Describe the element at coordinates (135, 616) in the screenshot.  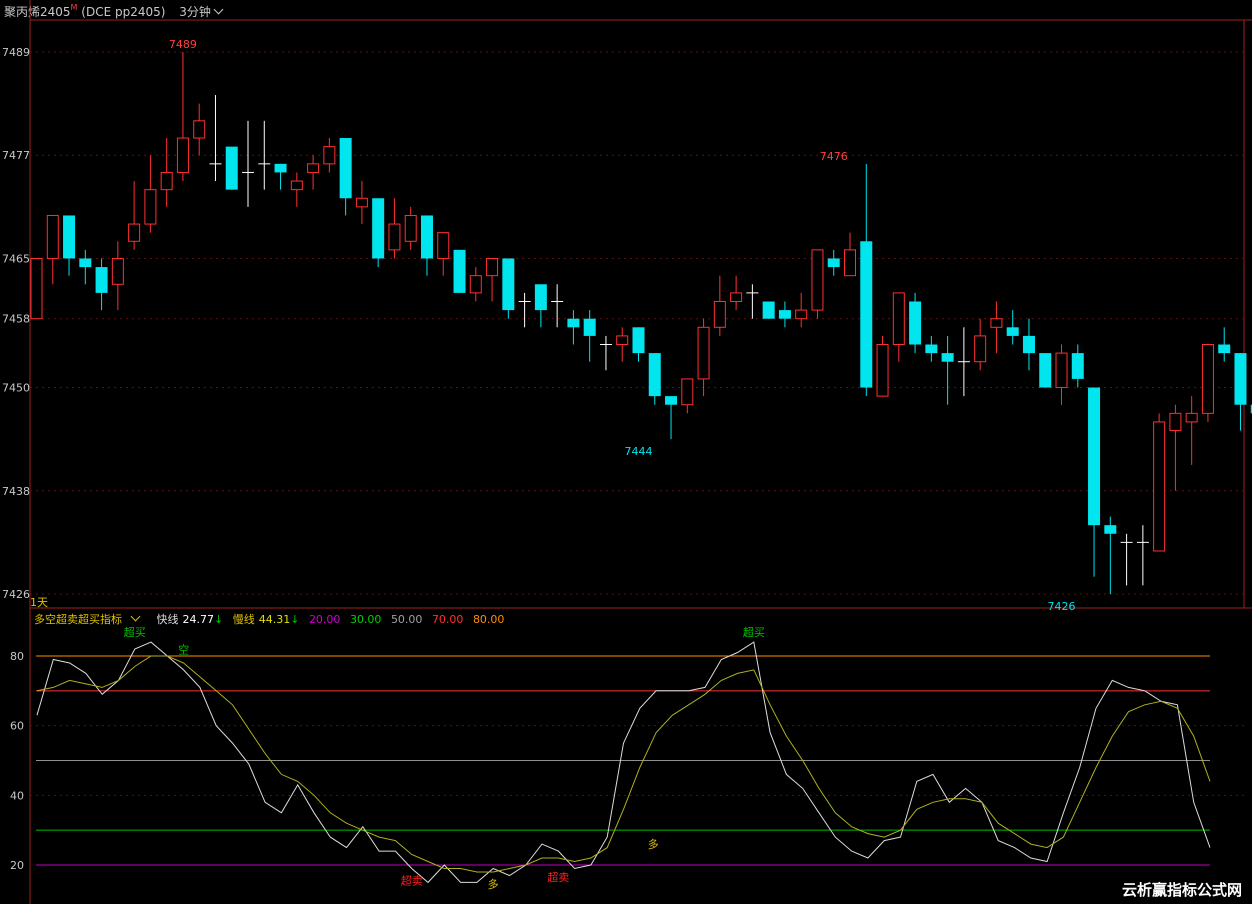
I see `chevron-down-icon` at that location.